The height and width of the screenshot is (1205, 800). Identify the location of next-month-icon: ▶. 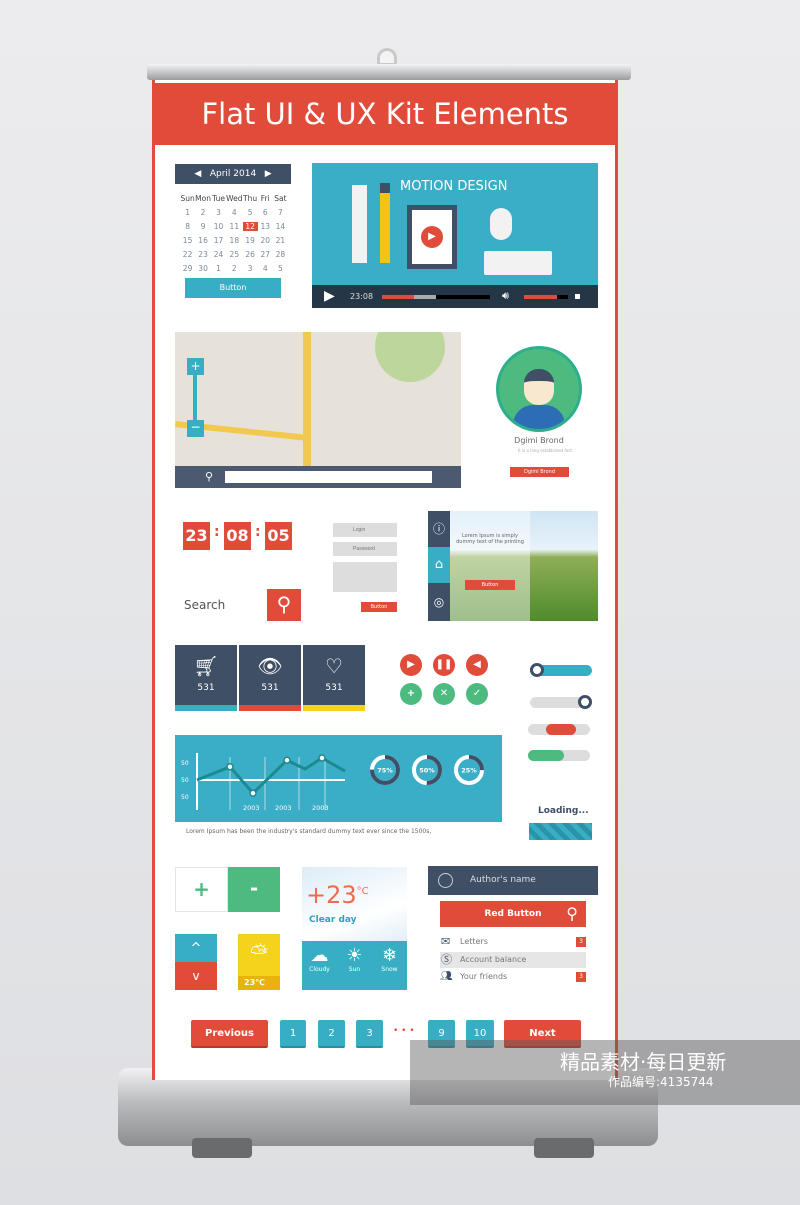
(268, 174).